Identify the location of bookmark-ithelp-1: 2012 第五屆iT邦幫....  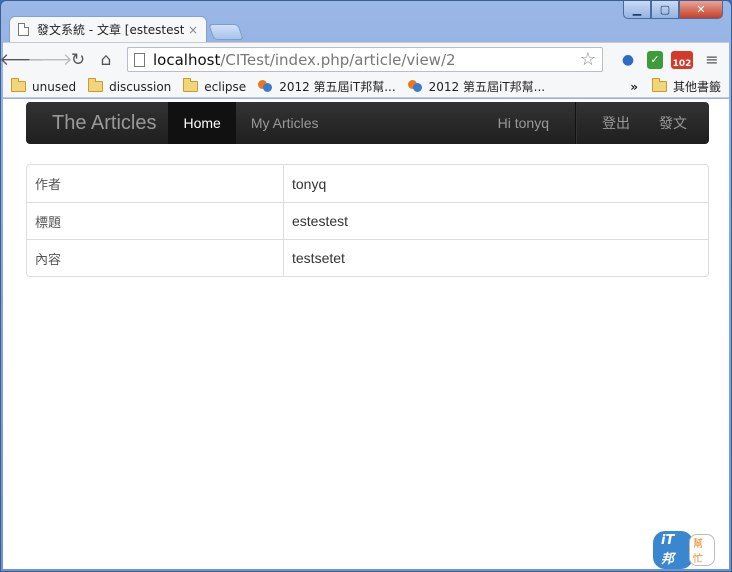
(327, 86).